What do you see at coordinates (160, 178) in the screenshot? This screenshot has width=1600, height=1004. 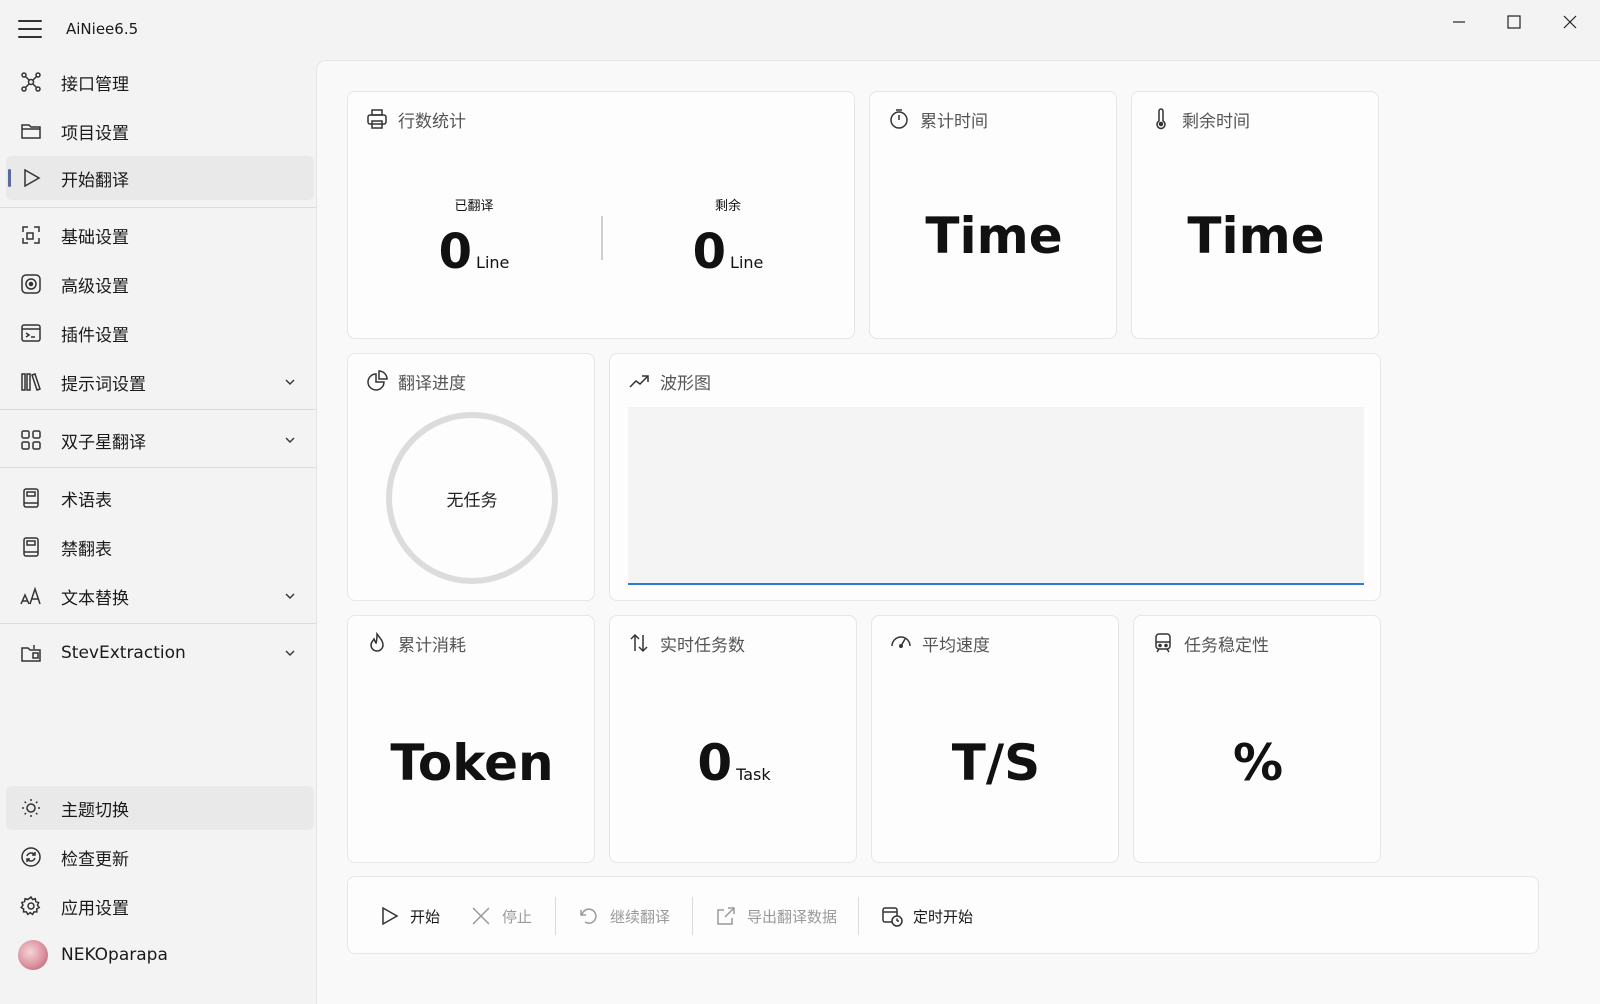 I see `sidebar-item-start-translation: 开始翻译` at bounding box center [160, 178].